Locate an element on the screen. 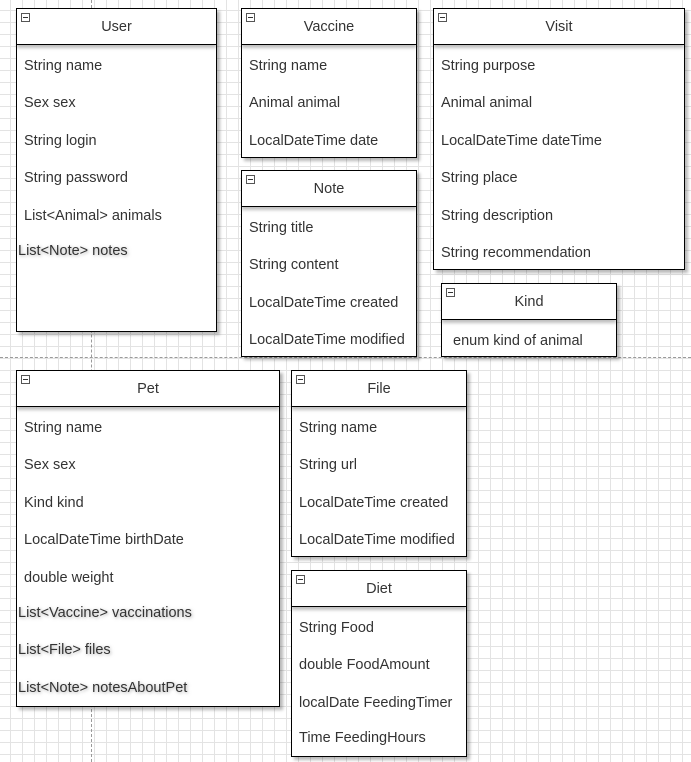 This screenshot has width=691, height=762. entity-title: Diet is located at coordinates (379, 588).